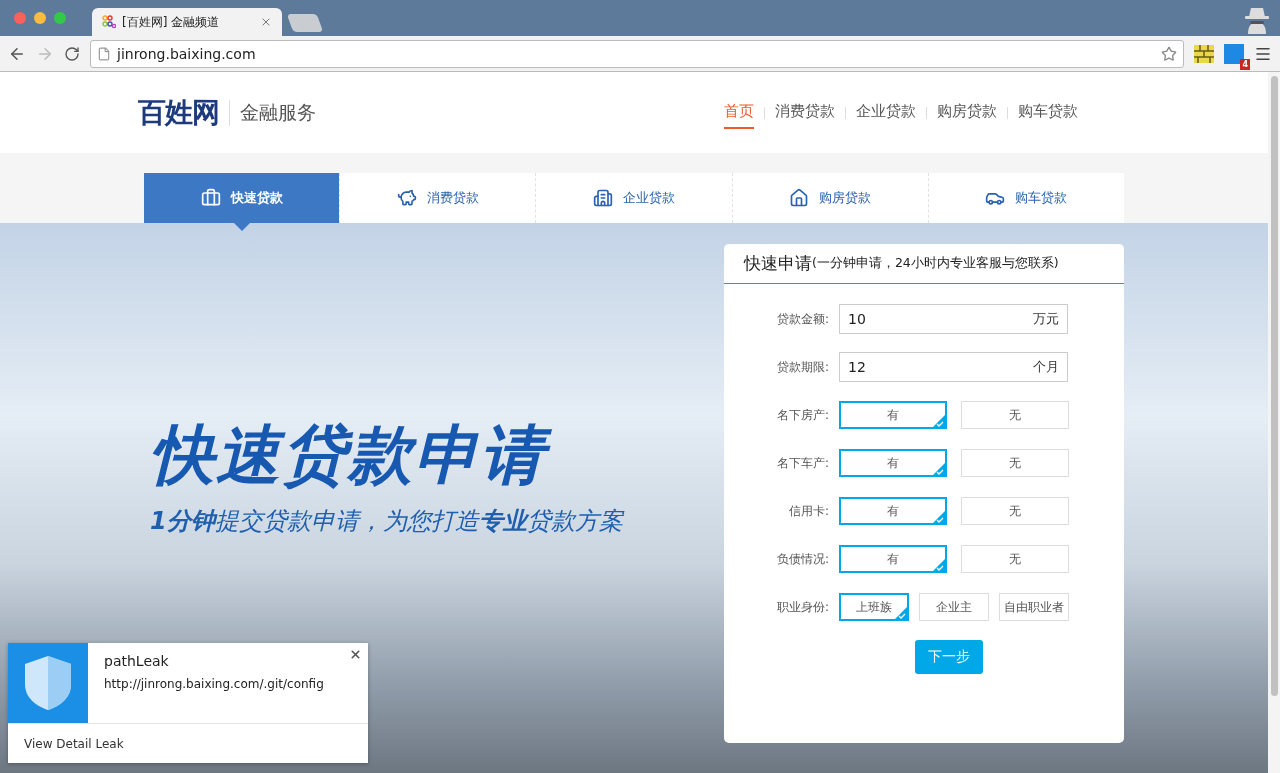  Describe the element at coordinates (802, 415) in the screenshot. I see `field-label: 名下房产:` at that location.